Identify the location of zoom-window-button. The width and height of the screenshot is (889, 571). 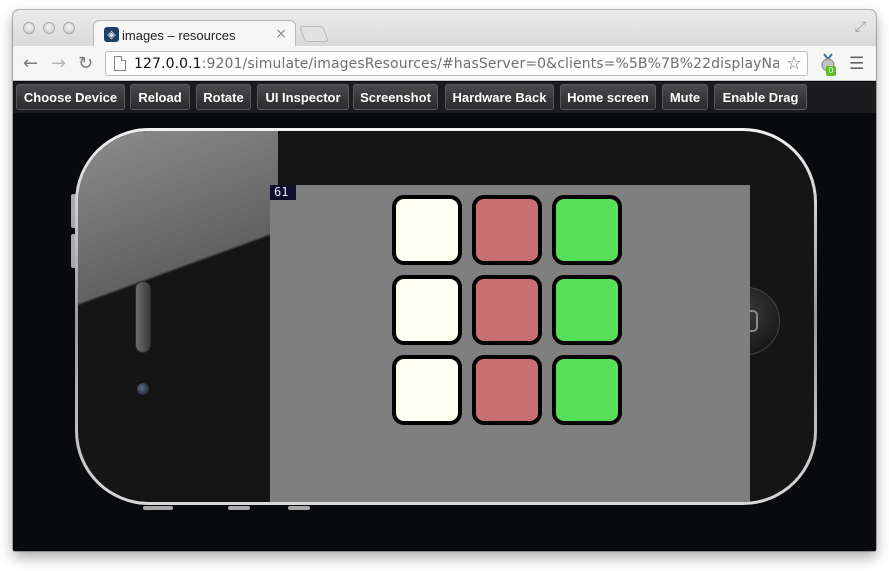
(69, 28).